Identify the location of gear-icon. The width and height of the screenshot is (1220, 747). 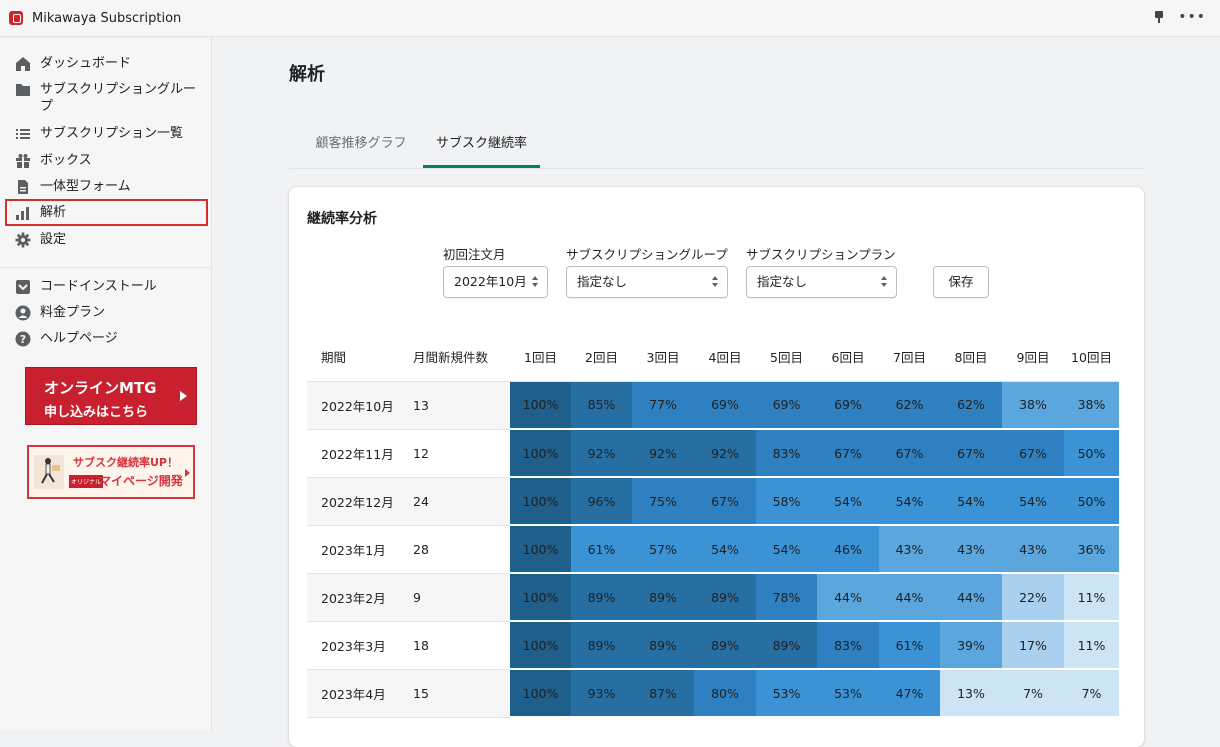
(23, 240).